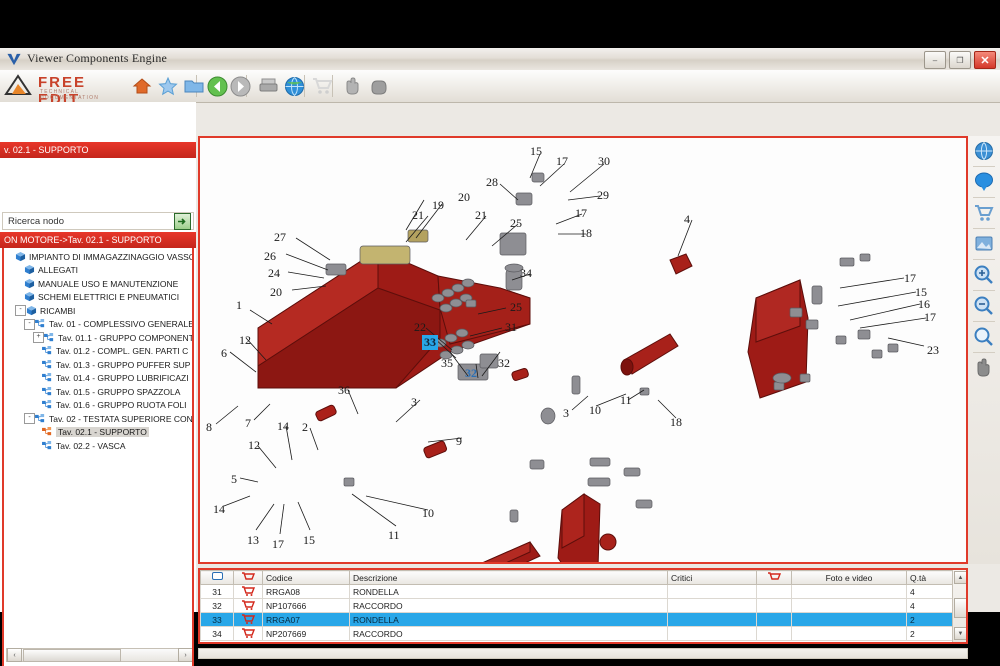 Image resolution: width=1000 pixels, height=666 pixels. Describe the element at coordinates (583, 633) in the screenshot. I see `table-row: 34 NP207669 RACCORDO 2` at that location.